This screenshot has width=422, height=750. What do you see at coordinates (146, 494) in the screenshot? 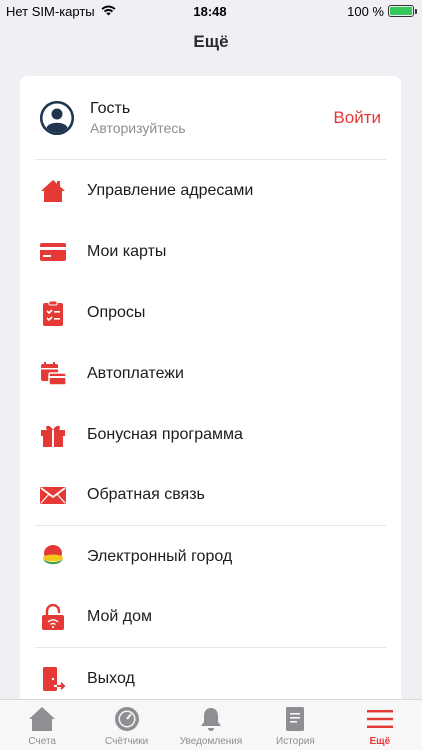
I see `menu-item-label: Обратная связь` at bounding box center [146, 494].